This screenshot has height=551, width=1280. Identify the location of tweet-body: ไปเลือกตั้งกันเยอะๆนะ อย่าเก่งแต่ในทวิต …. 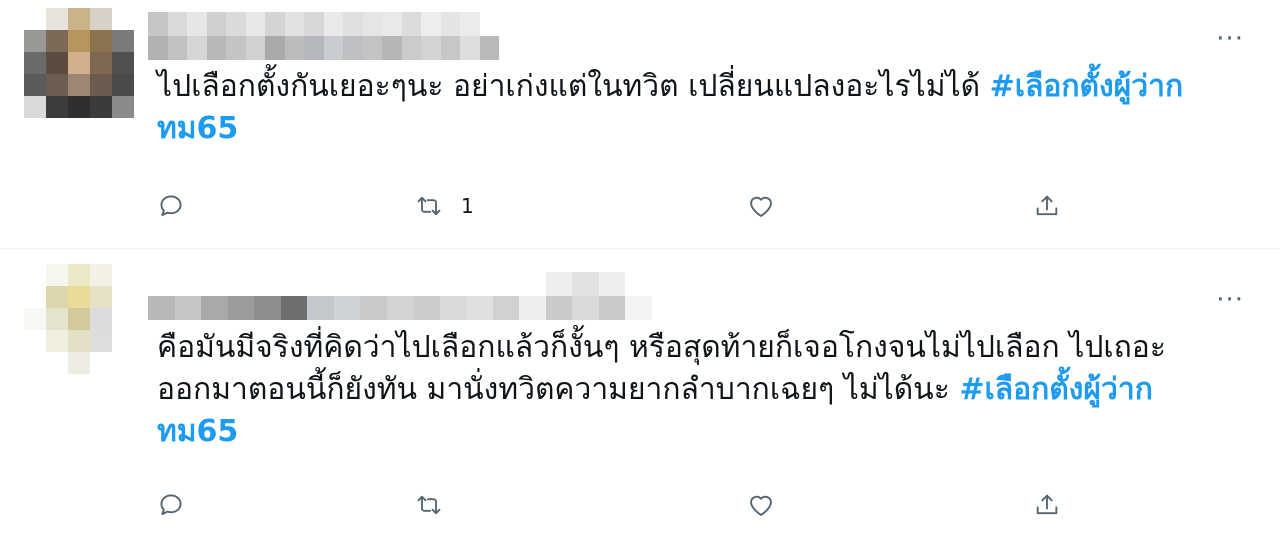
(573, 86).